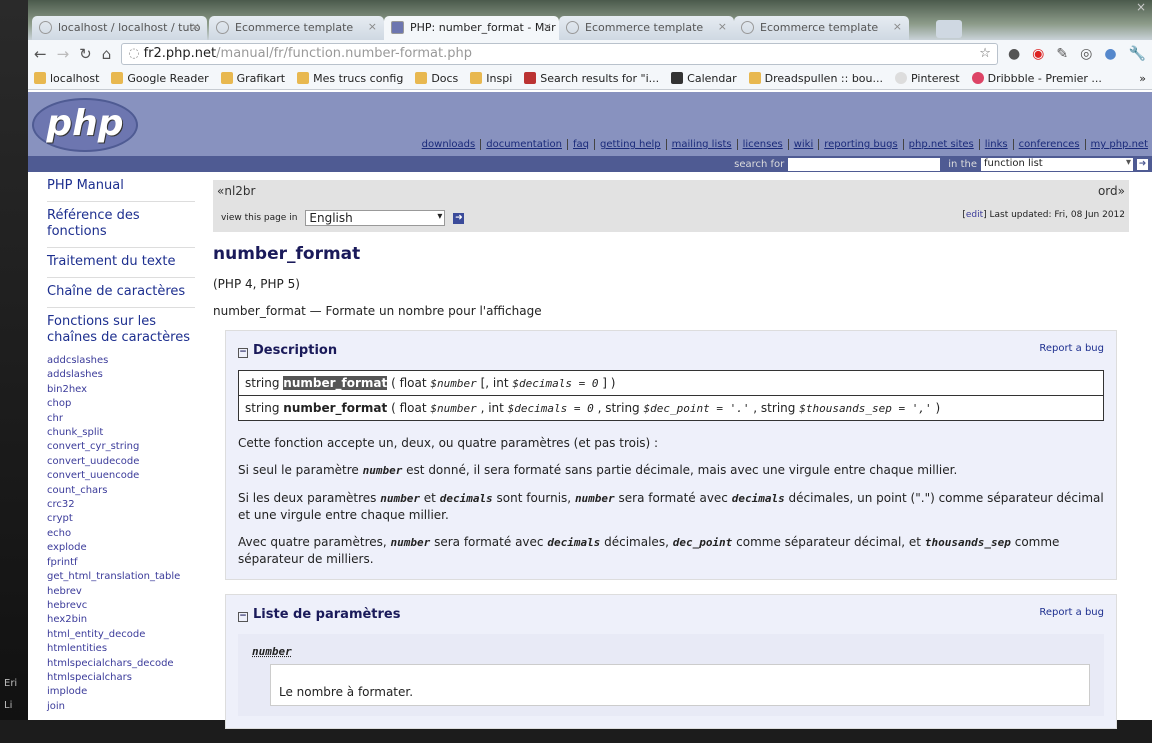  What do you see at coordinates (1142, 78) in the screenshot?
I see `more-bookmarks-button: »` at bounding box center [1142, 78].